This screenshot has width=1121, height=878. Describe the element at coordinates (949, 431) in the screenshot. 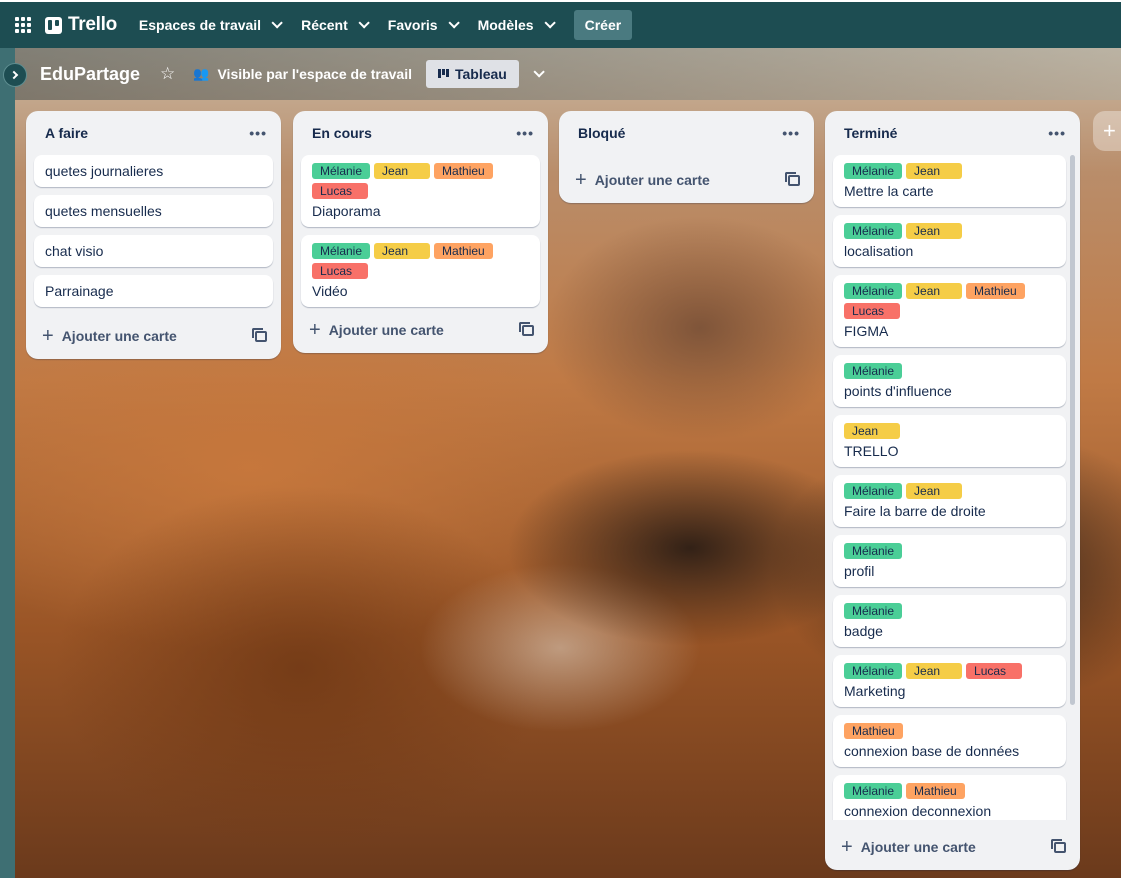

I see `card-labels: Jean` at that location.